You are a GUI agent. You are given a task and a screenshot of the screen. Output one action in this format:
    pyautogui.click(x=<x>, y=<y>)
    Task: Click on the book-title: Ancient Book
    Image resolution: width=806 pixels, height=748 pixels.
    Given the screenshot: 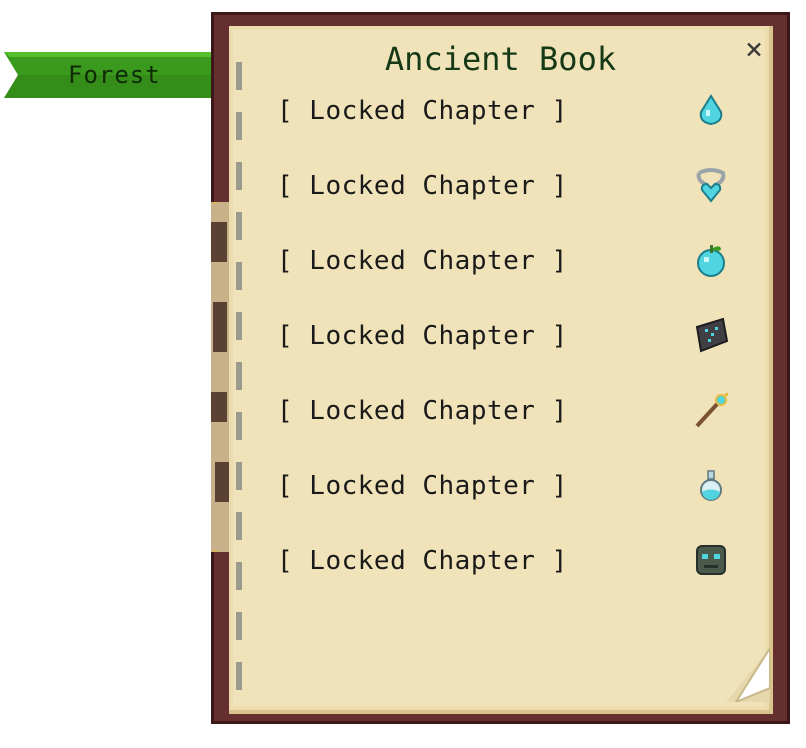 What is the action you would take?
    pyautogui.click(x=500, y=59)
    